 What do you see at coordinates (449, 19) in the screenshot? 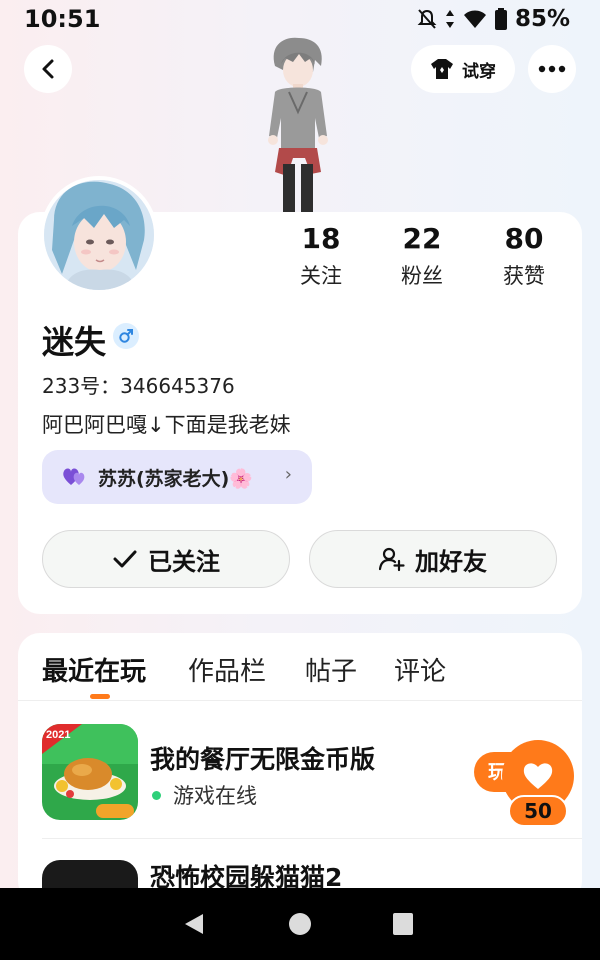
I see `data-arrows-icon` at bounding box center [449, 19].